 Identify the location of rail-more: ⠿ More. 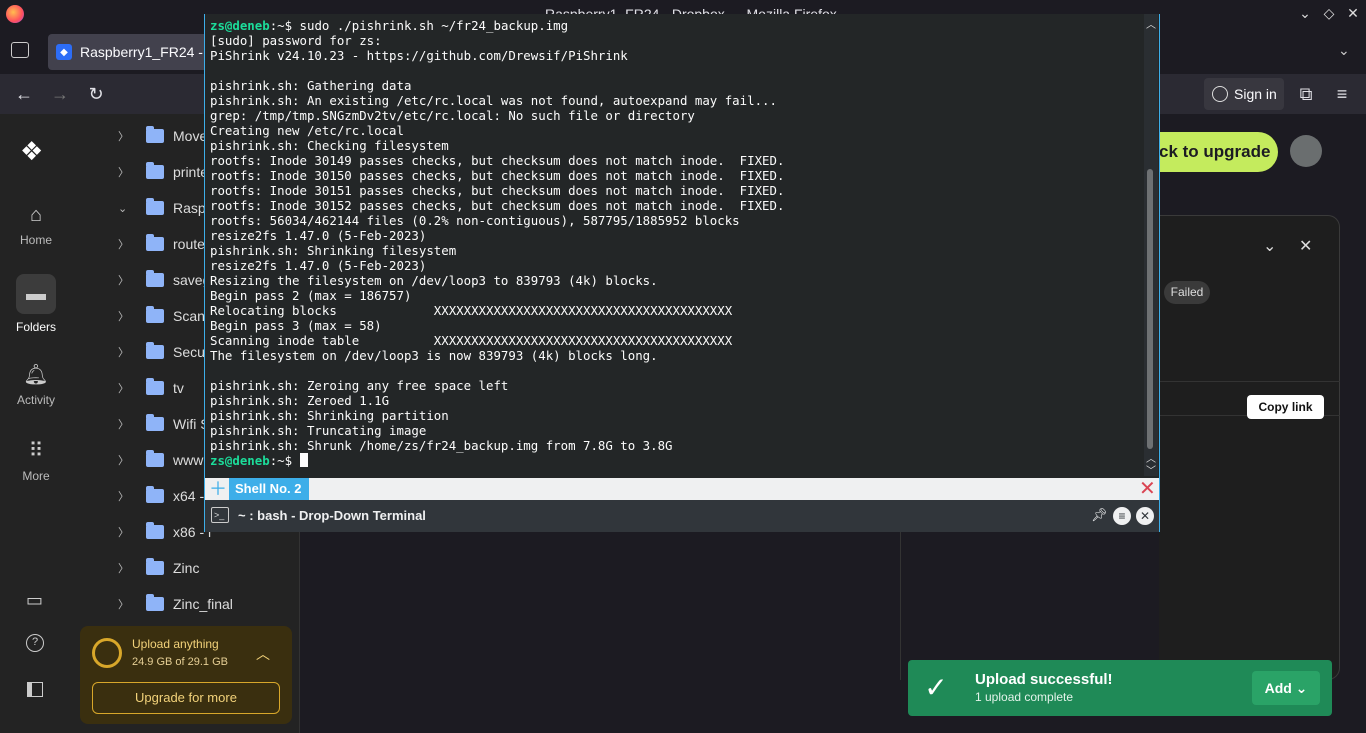
(36, 460).